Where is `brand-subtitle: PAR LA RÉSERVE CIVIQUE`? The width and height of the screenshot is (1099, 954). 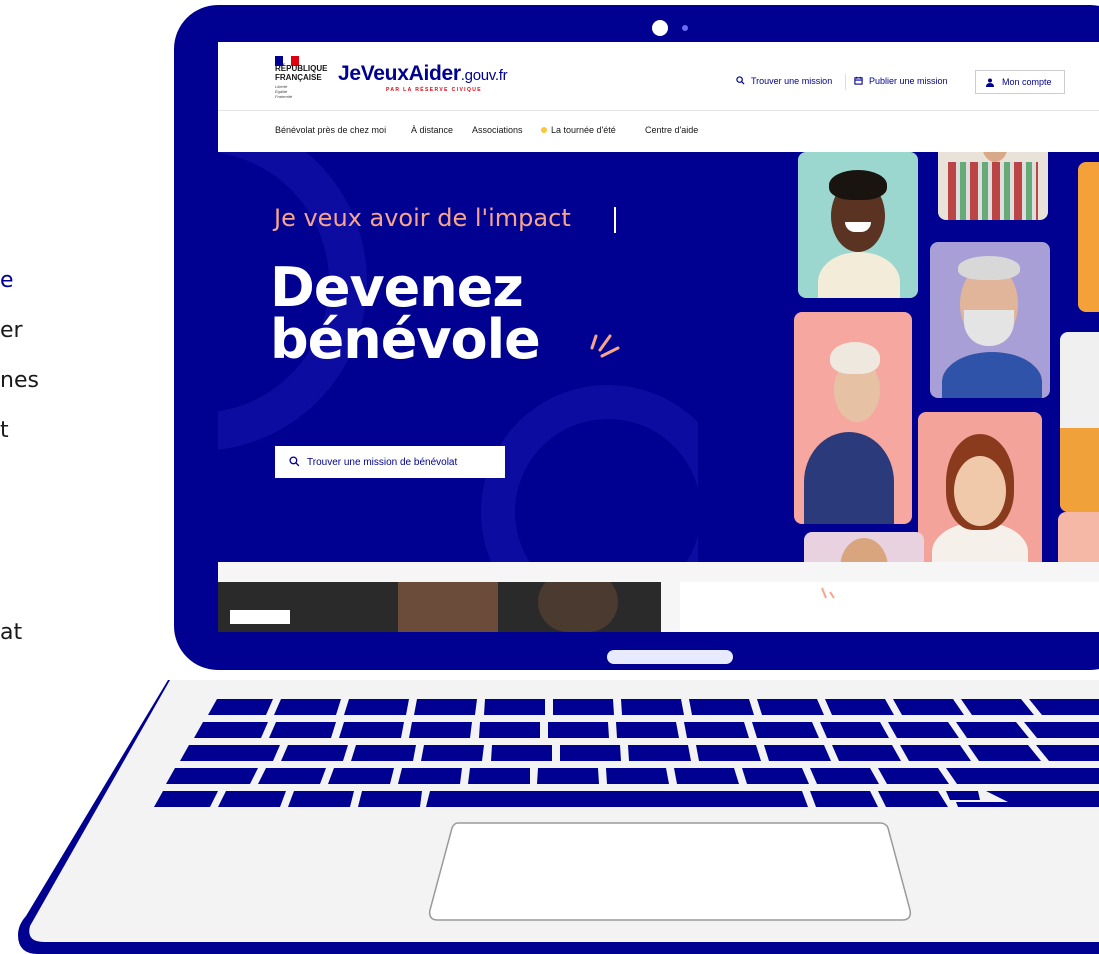
brand-subtitle: PAR LA RÉSERVE CIVIQUE is located at coordinates (434, 90).